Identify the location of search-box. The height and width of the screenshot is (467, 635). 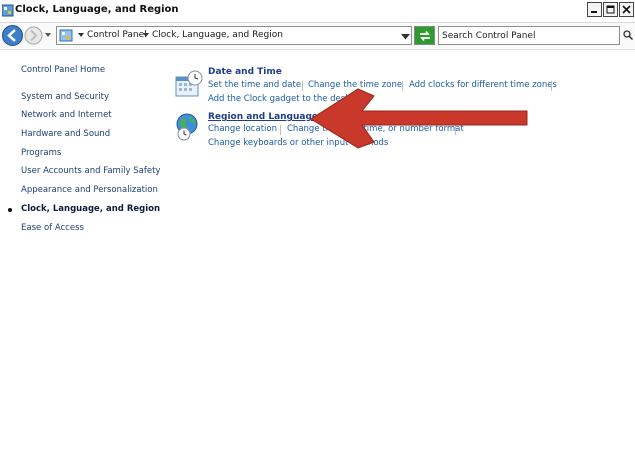
(529, 35).